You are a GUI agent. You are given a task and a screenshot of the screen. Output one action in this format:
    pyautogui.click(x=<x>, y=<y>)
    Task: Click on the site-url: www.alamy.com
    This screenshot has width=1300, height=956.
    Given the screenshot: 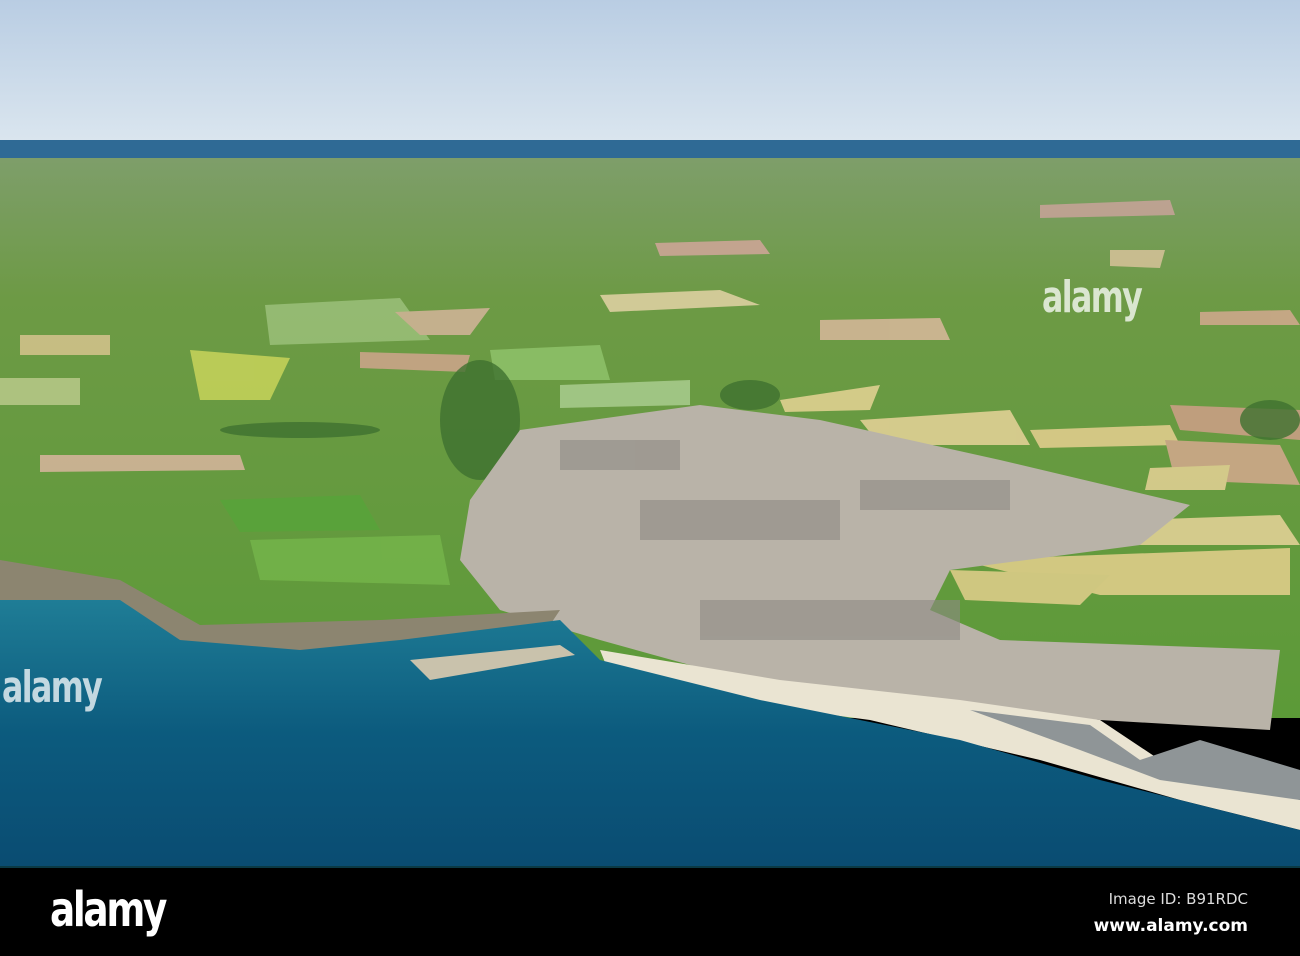 What is the action you would take?
    pyautogui.click(x=1170, y=926)
    